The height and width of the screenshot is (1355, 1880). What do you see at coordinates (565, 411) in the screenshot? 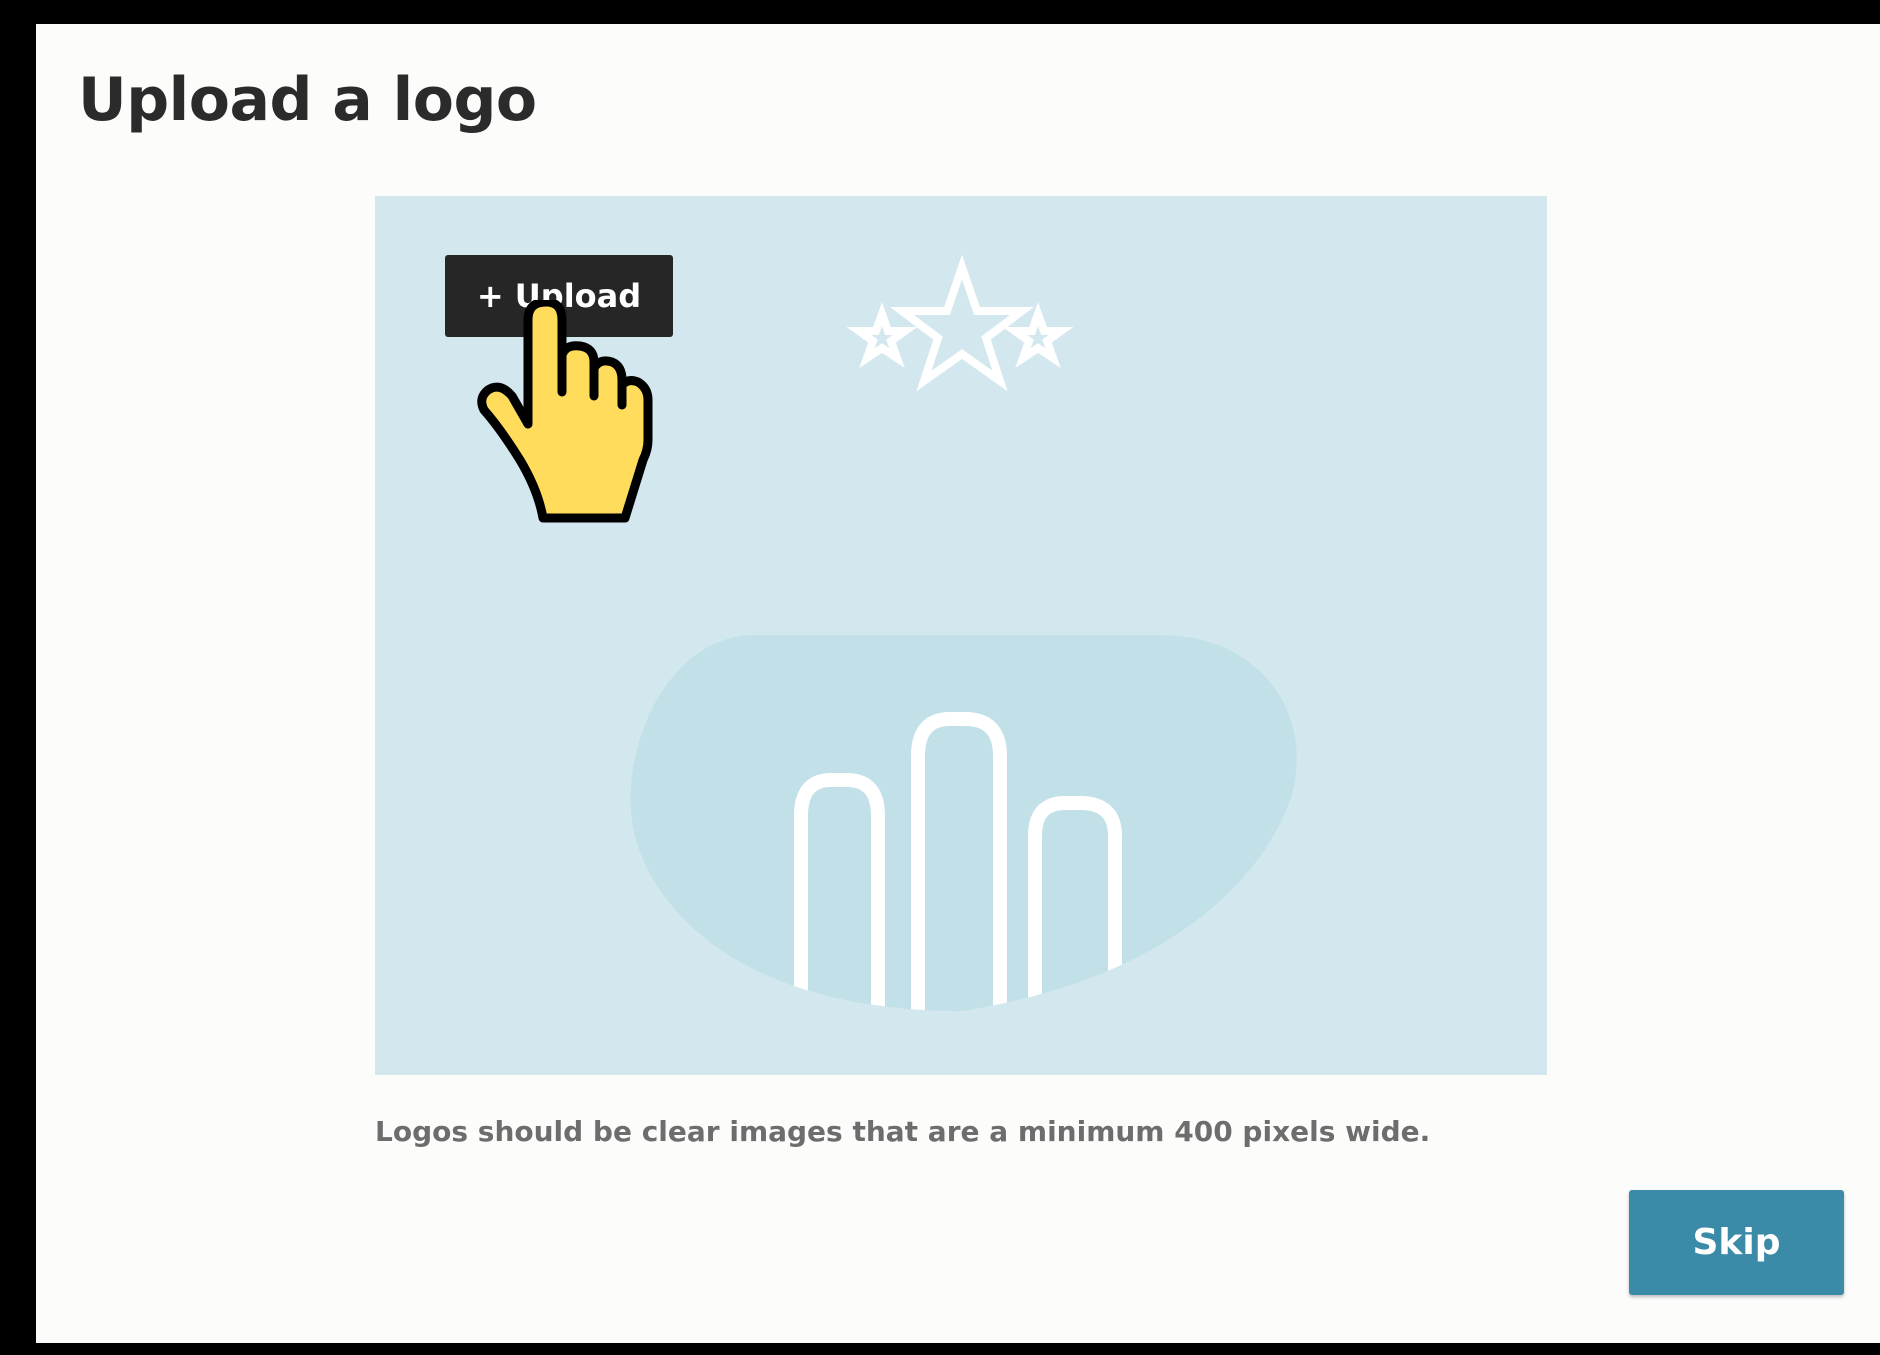
I see `pointing-hand-cursor-icon` at bounding box center [565, 411].